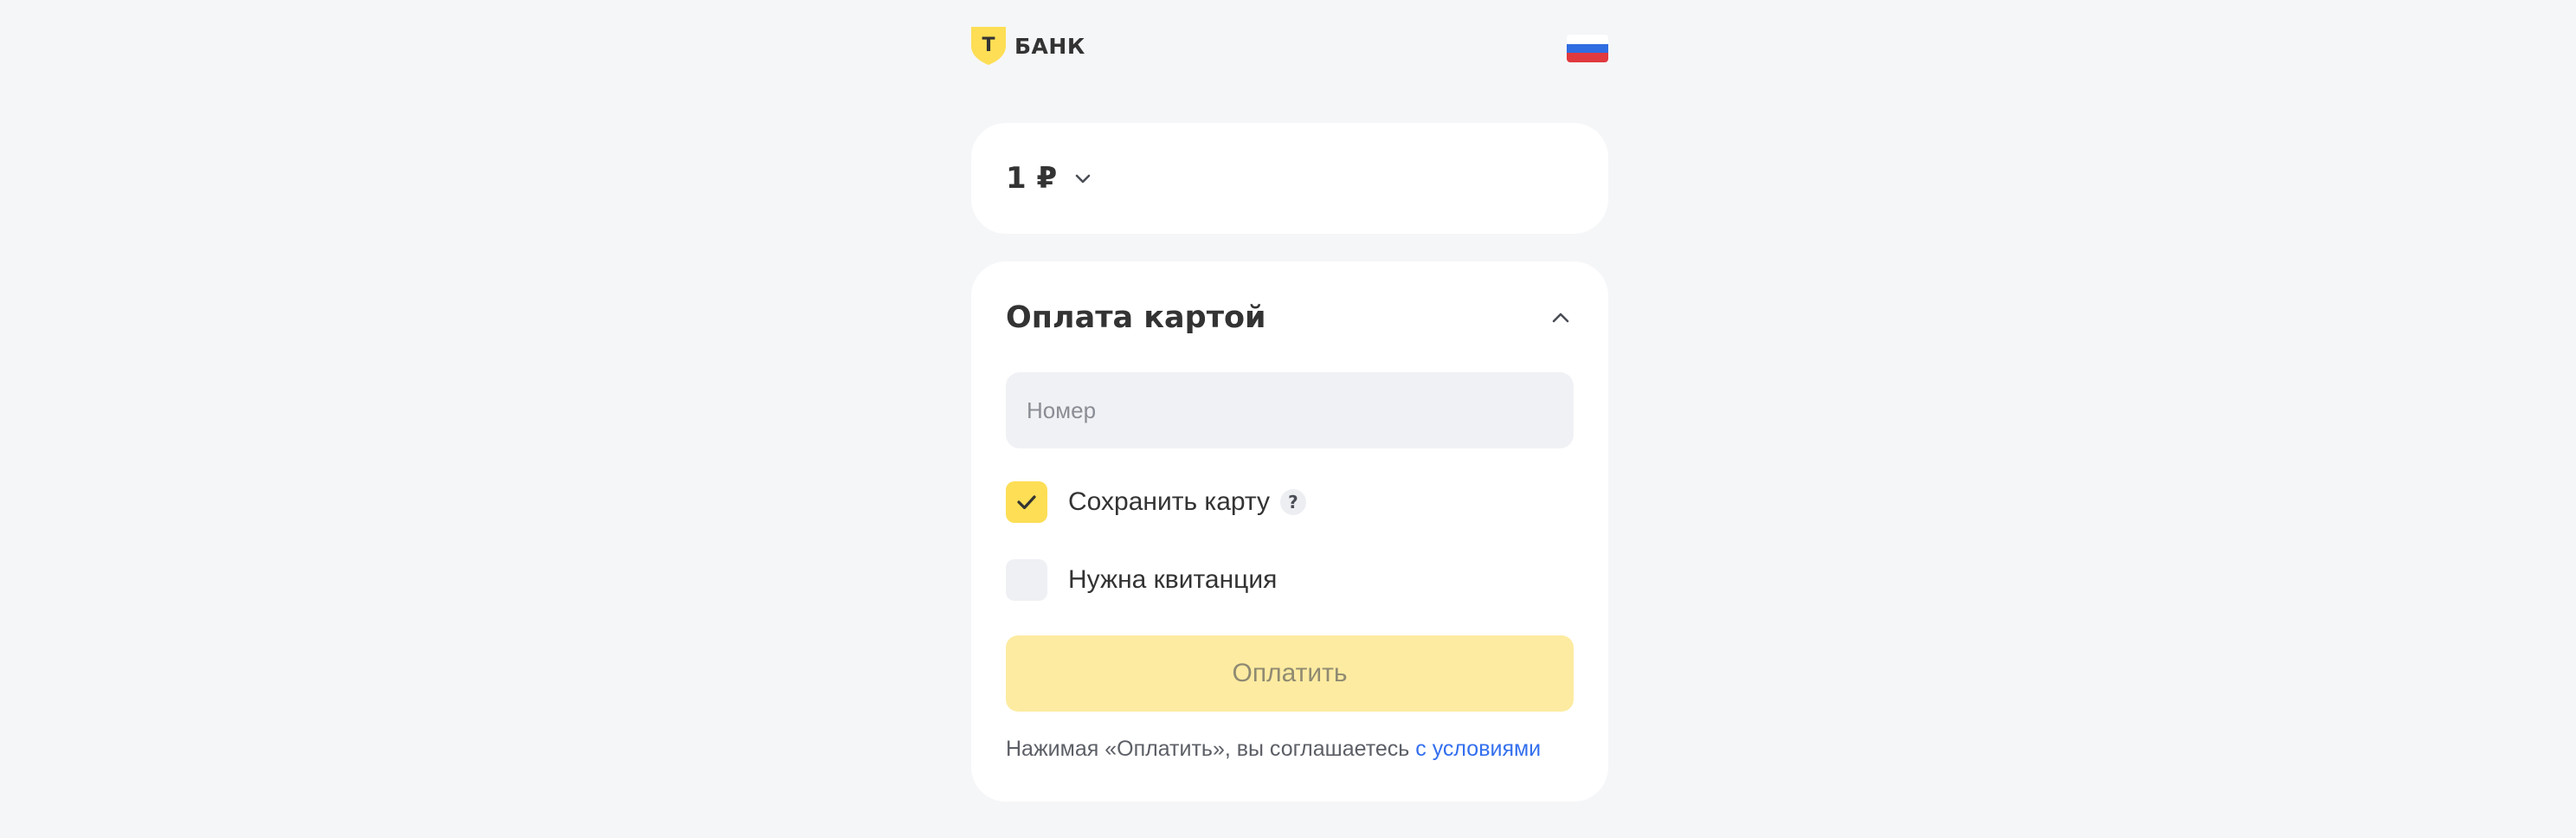 The height and width of the screenshot is (838, 2576). Describe the element at coordinates (1289, 47) in the screenshot. I see `header: Т БАНК` at that location.